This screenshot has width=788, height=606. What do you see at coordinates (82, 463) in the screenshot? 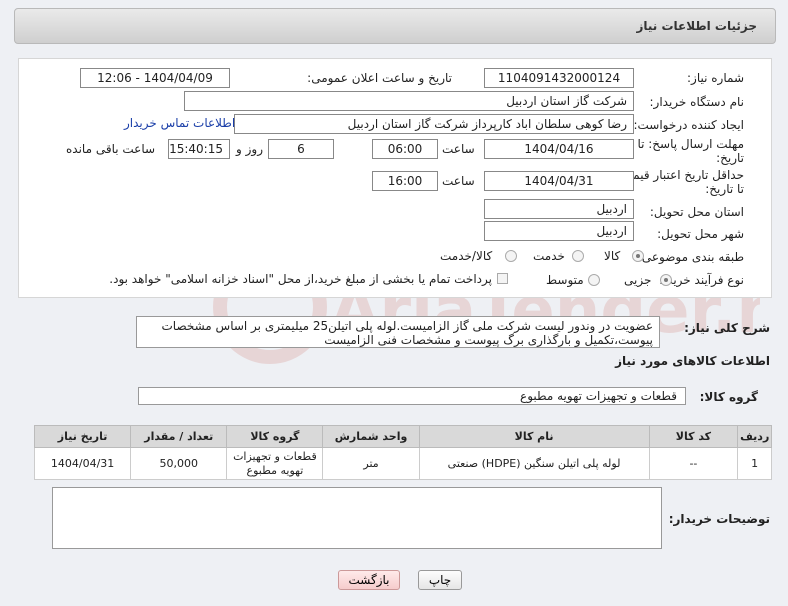
I see `cell-date: 1404/04/31` at bounding box center [82, 463].